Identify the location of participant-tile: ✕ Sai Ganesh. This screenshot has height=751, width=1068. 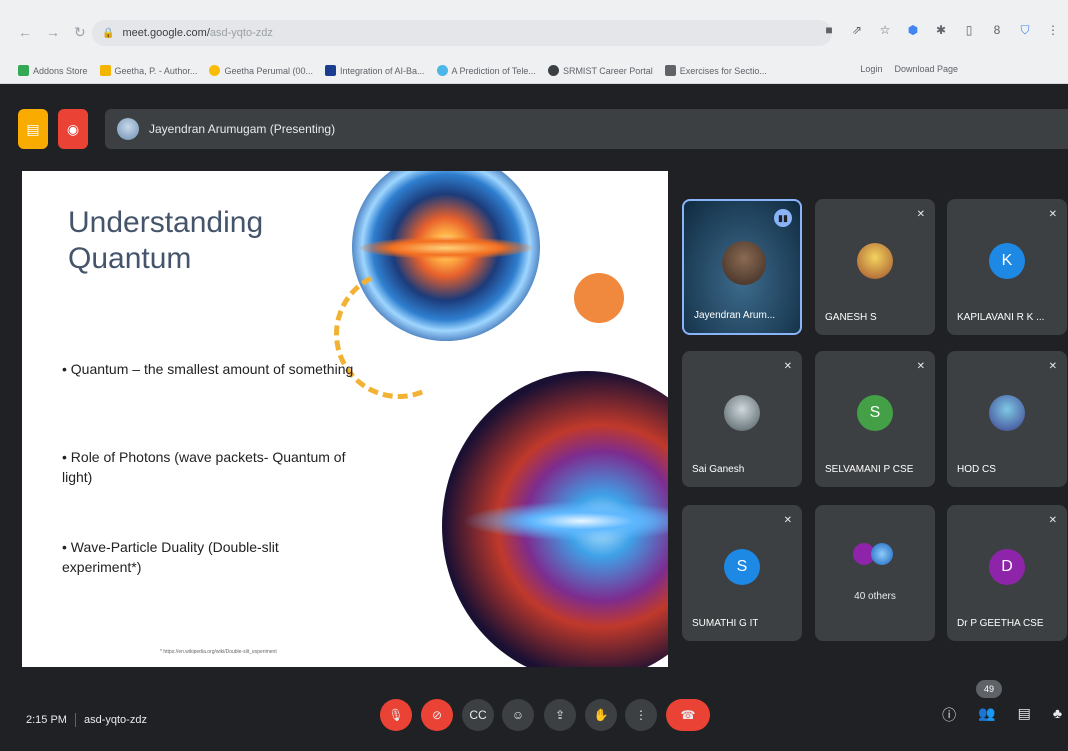
(742, 419).